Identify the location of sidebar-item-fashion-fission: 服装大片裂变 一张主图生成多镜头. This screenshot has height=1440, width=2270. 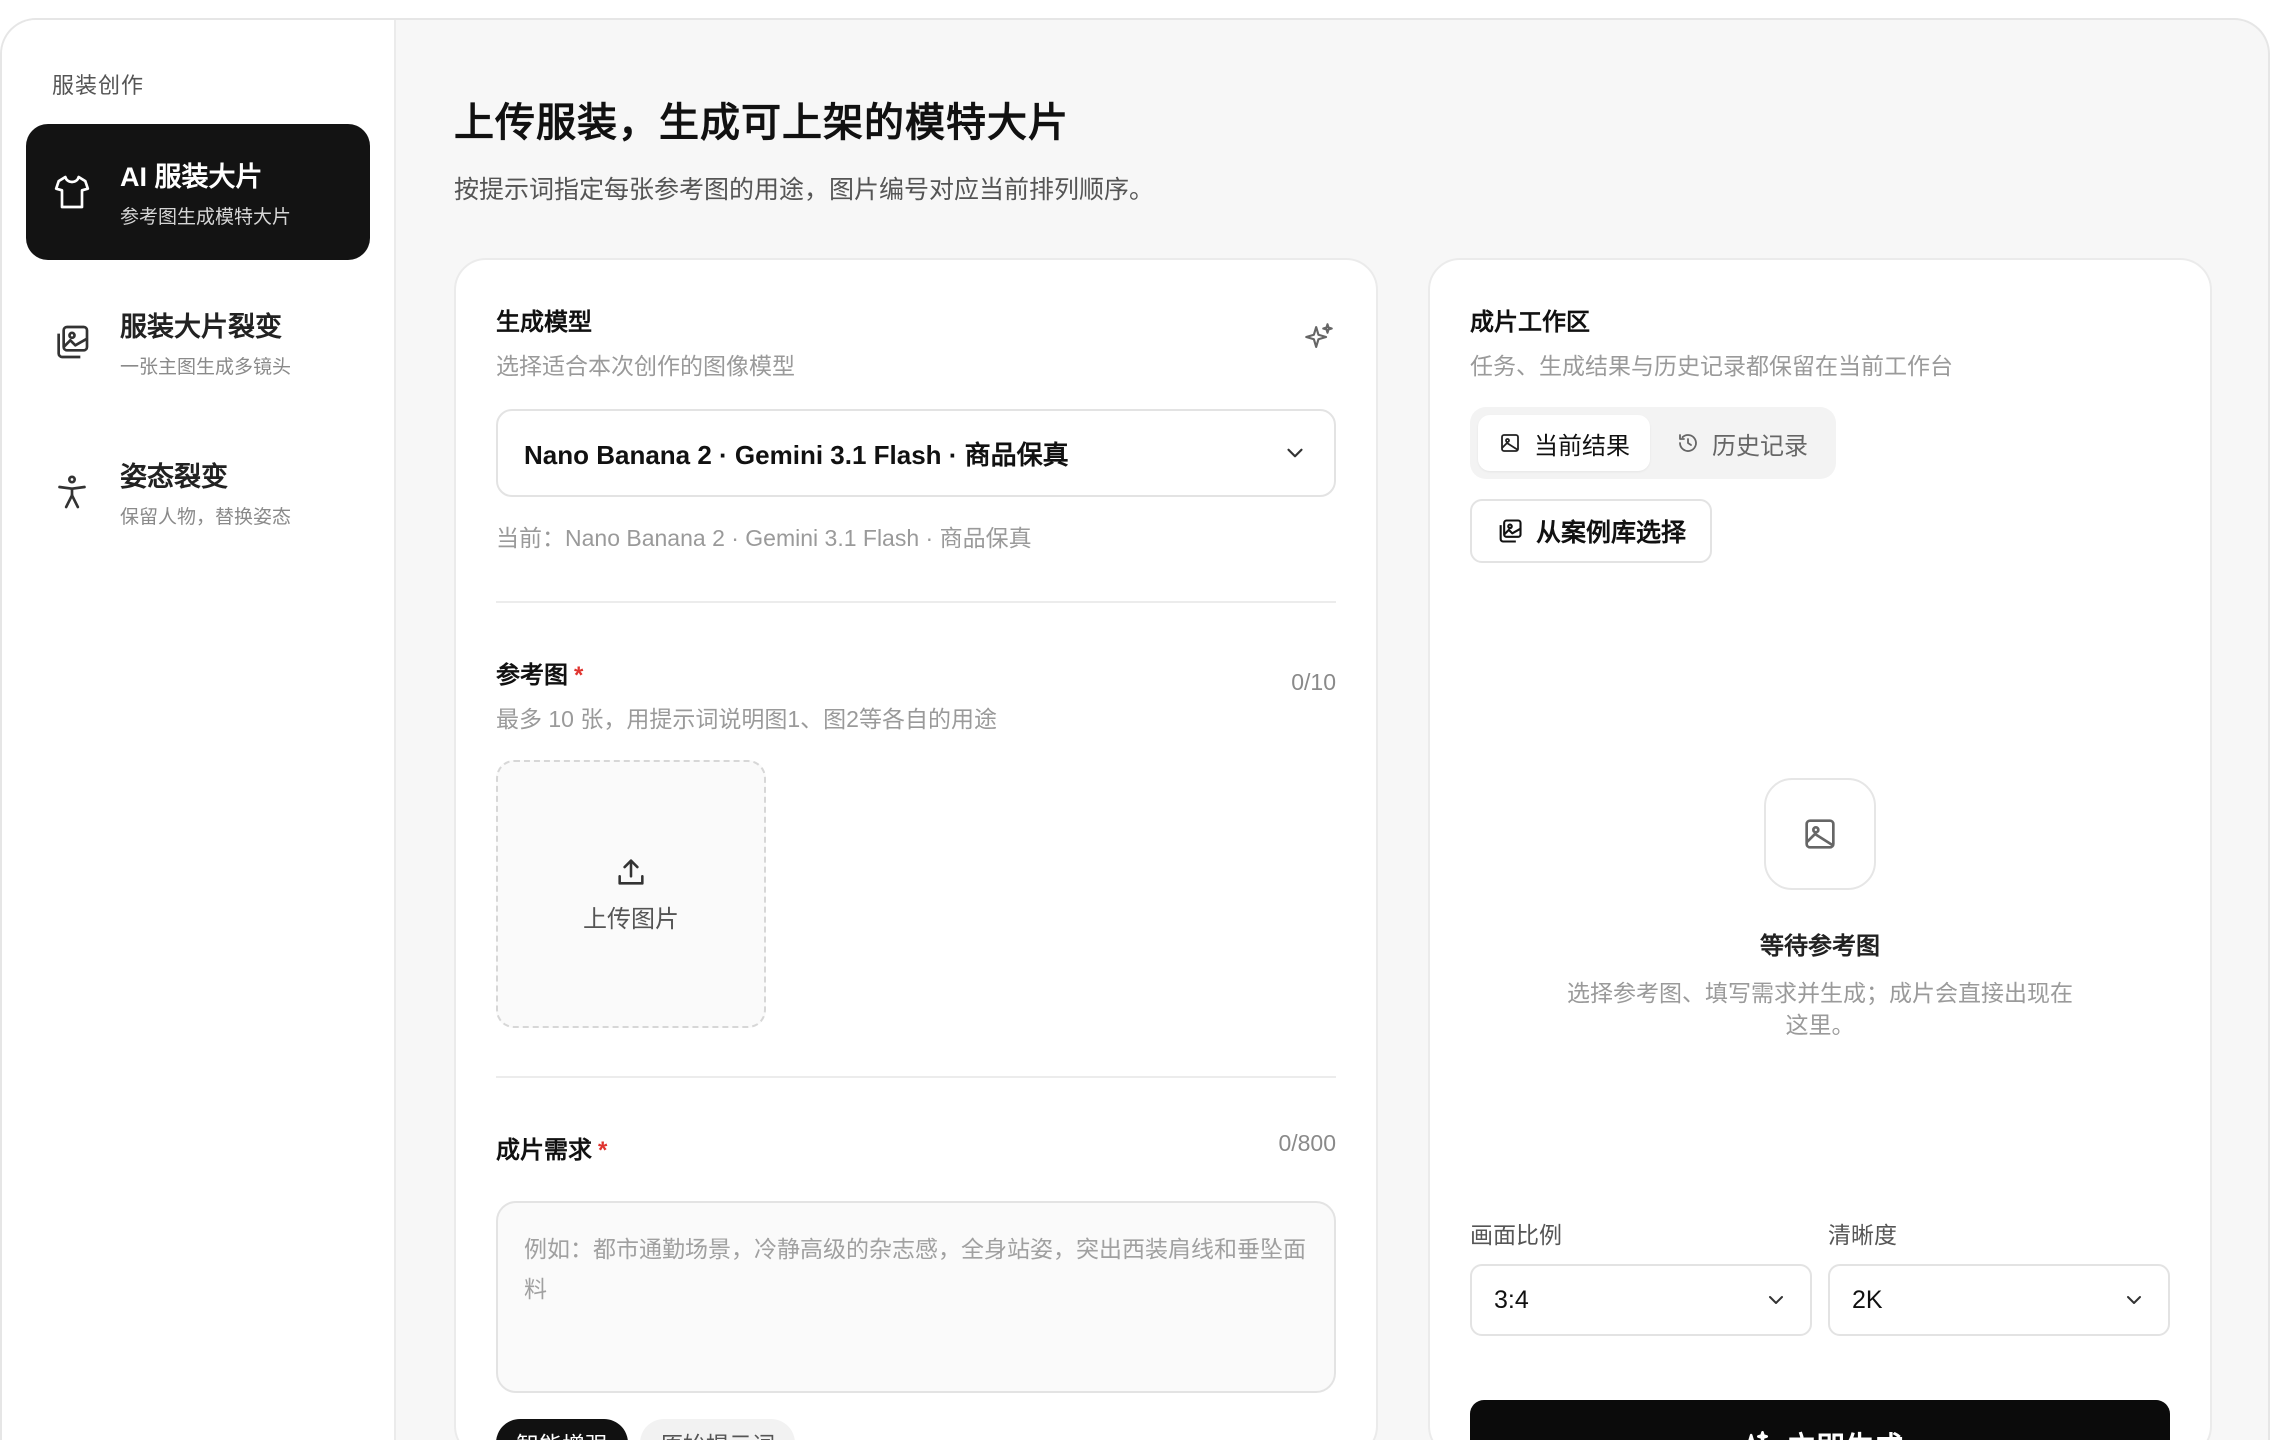
(198, 342).